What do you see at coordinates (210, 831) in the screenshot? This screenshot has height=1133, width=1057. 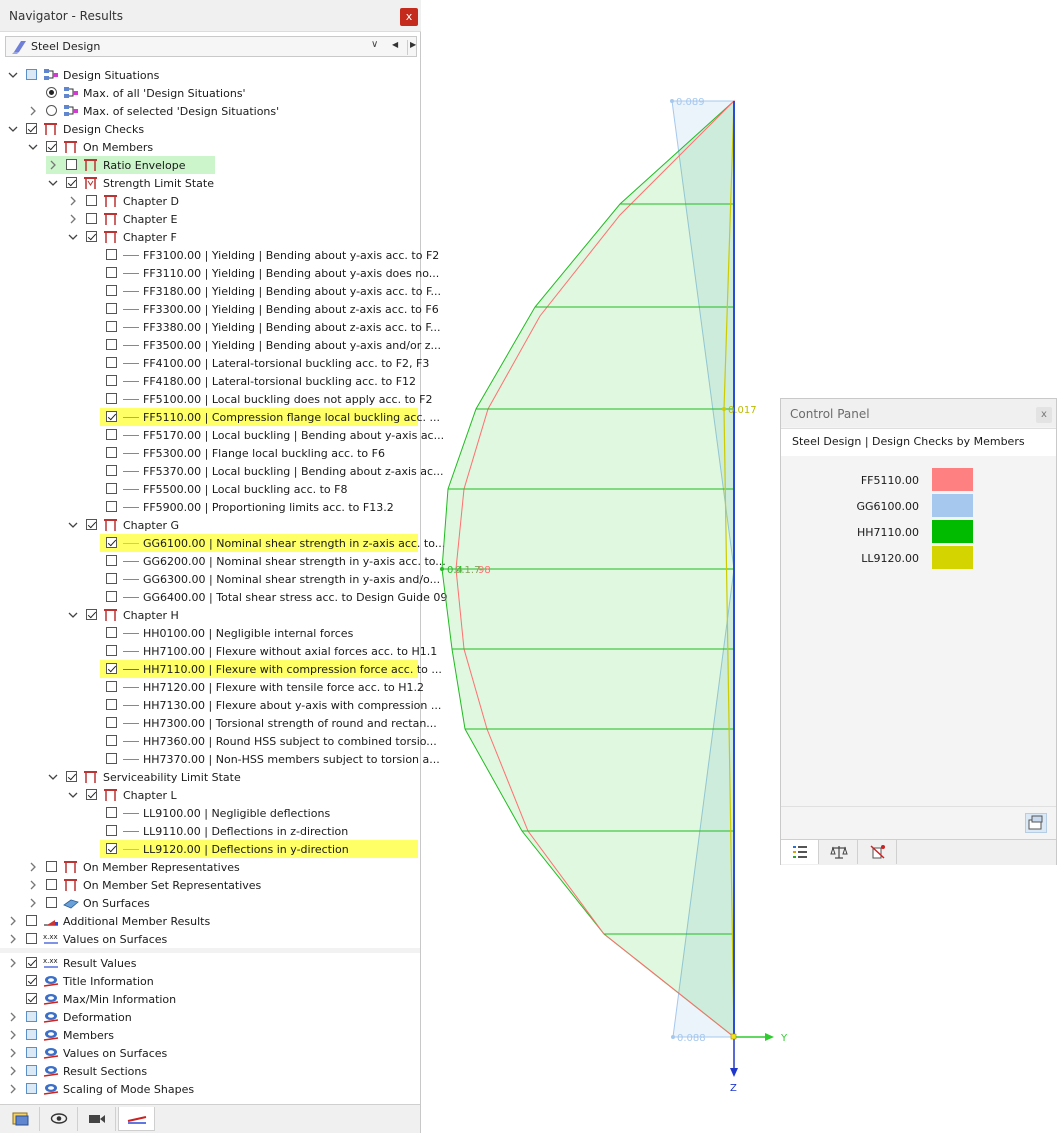 I see `tree-row: LL9110.00 | Deflections in z-direction` at bounding box center [210, 831].